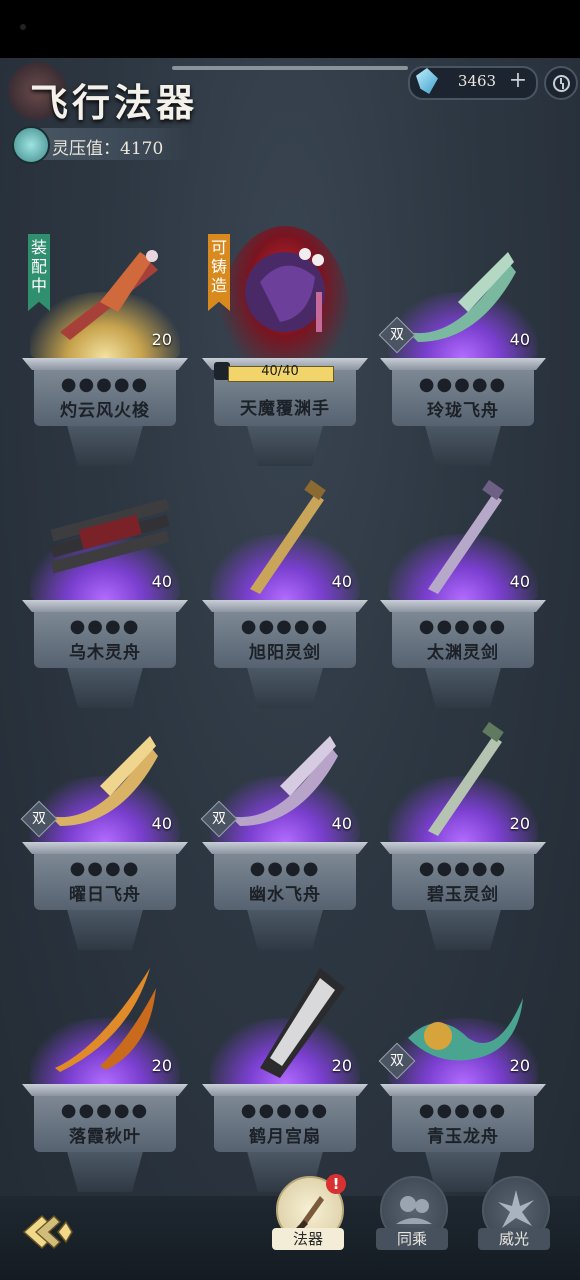  Describe the element at coordinates (105, 895) in the screenshot. I see `artifact-name: 曜日飞舟` at that location.